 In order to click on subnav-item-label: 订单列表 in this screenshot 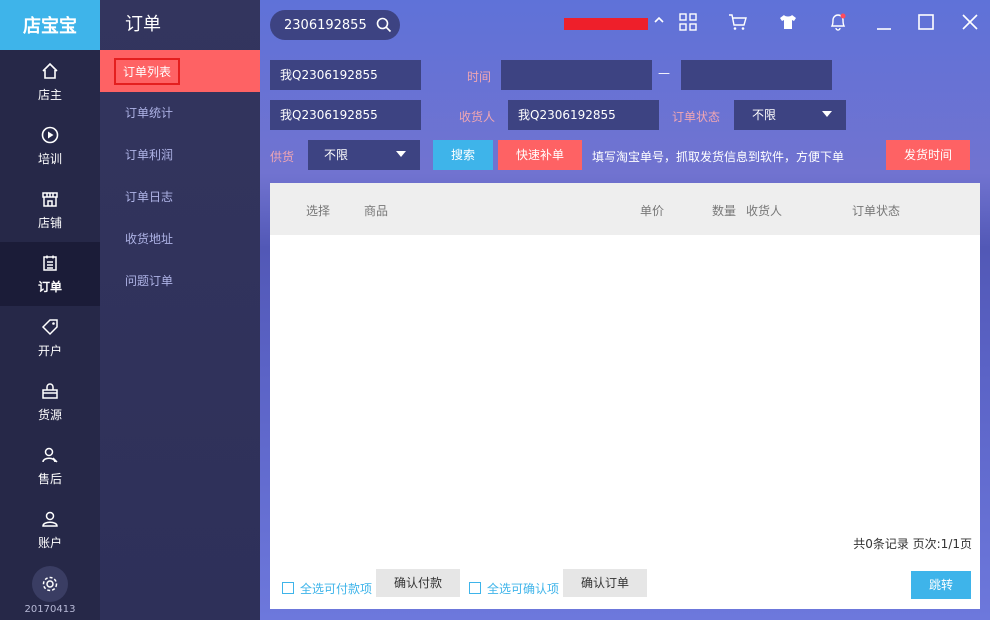, I will do `click(147, 71)`.